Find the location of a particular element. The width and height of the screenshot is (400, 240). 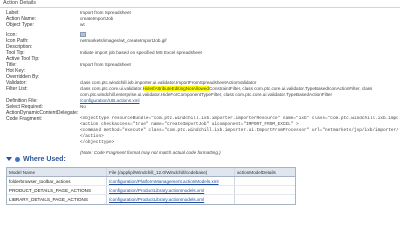

model-name-cell: PRODUCT_DETAILS_PAGE_ACTIONS is located at coordinates (57, 190).